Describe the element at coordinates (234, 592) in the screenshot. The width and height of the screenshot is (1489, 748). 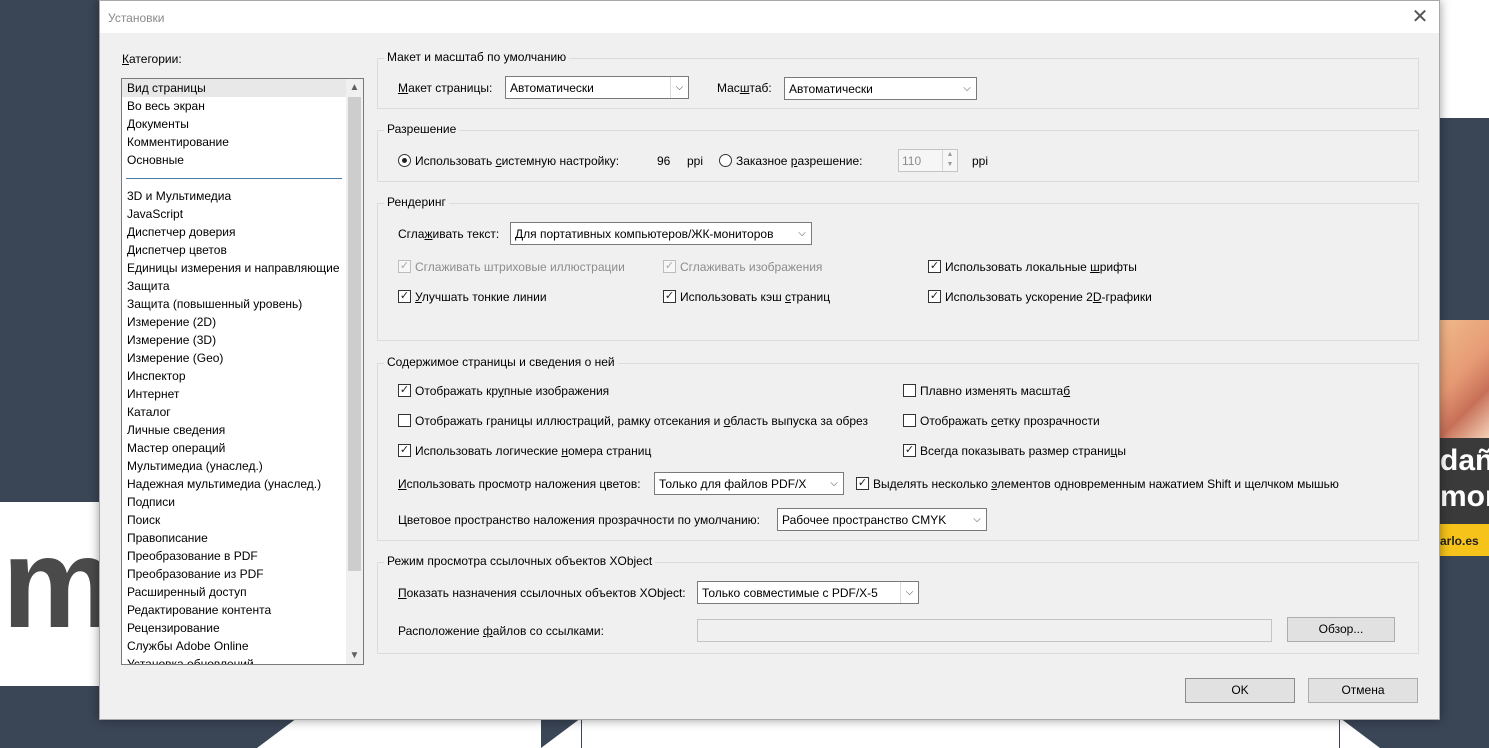
I see `category-item: Расширенный доступ` at that location.